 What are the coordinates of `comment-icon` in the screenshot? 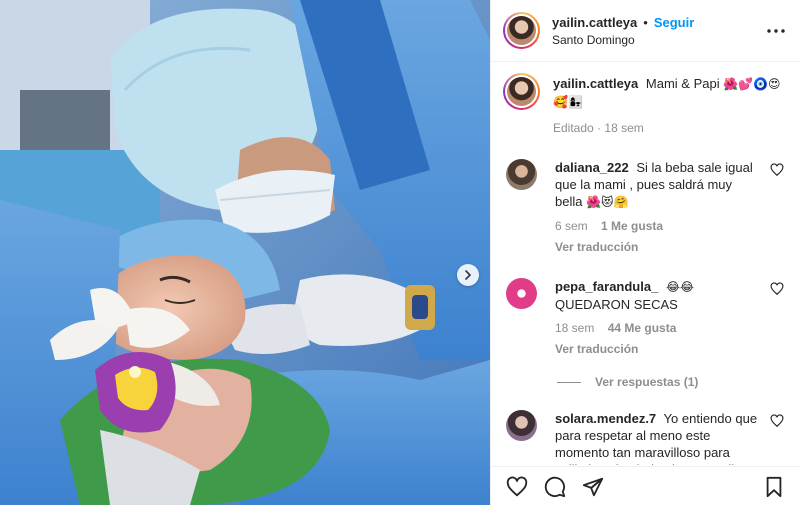 It's located at (555, 486).